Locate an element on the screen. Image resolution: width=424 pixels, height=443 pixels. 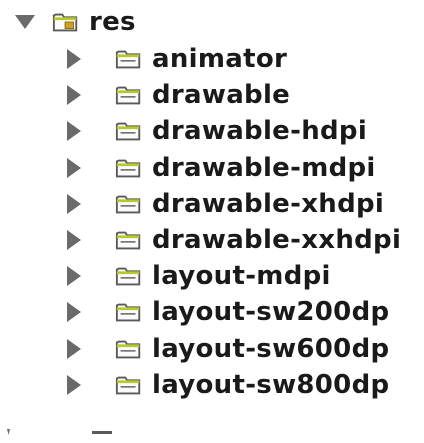
resource-folder-icon is located at coordinates (66, 22).